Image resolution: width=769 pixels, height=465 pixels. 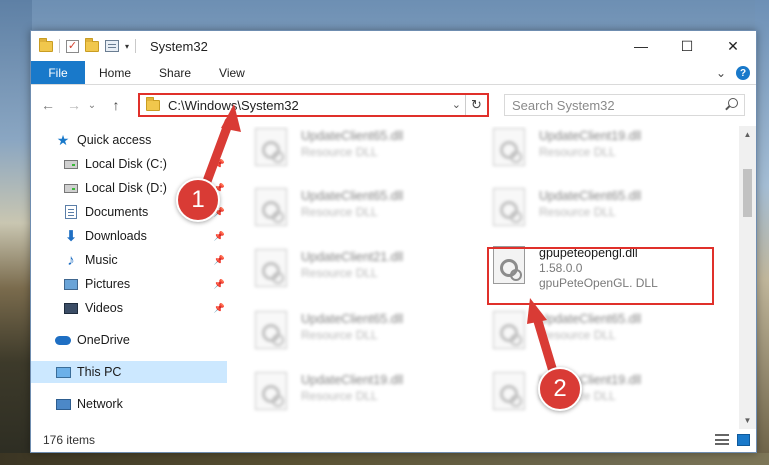 What do you see at coordinates (63, 340) in the screenshot?
I see `onedrive-icon` at bounding box center [63, 340].